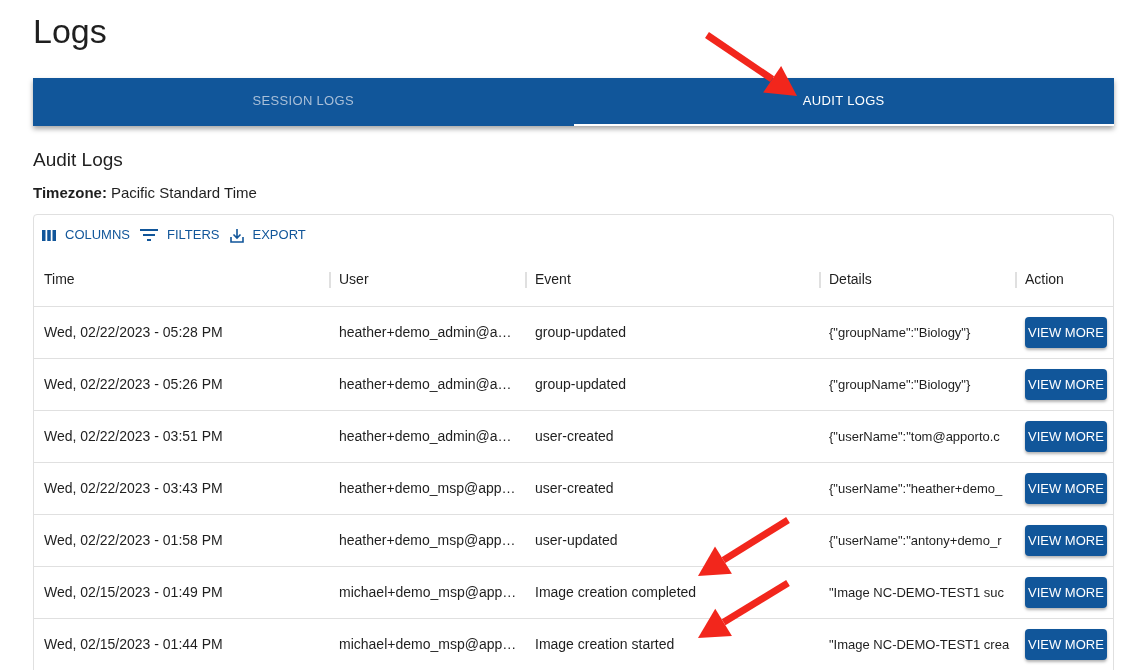 This screenshot has height=670, width=1140. What do you see at coordinates (133, 436) in the screenshot?
I see `table-cell: Wed, 02/22/2023 - 03:51 PM` at bounding box center [133, 436].